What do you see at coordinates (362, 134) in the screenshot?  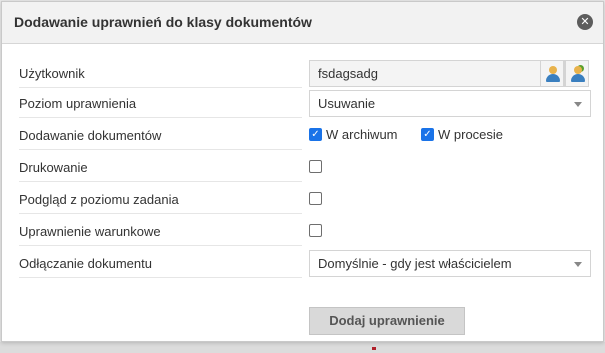 I see `archive-checkbox-label: W archiwum` at bounding box center [362, 134].